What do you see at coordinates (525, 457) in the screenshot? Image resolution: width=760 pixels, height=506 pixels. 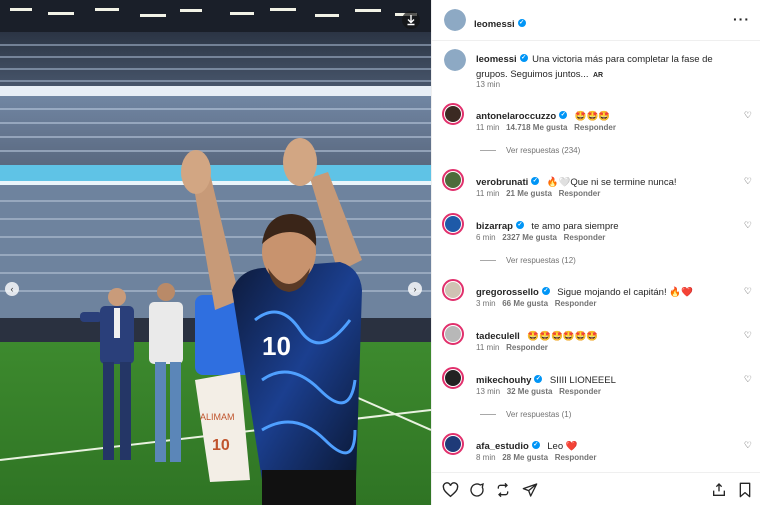 I see `comment-likes: 28 Me gusta` at bounding box center [525, 457].